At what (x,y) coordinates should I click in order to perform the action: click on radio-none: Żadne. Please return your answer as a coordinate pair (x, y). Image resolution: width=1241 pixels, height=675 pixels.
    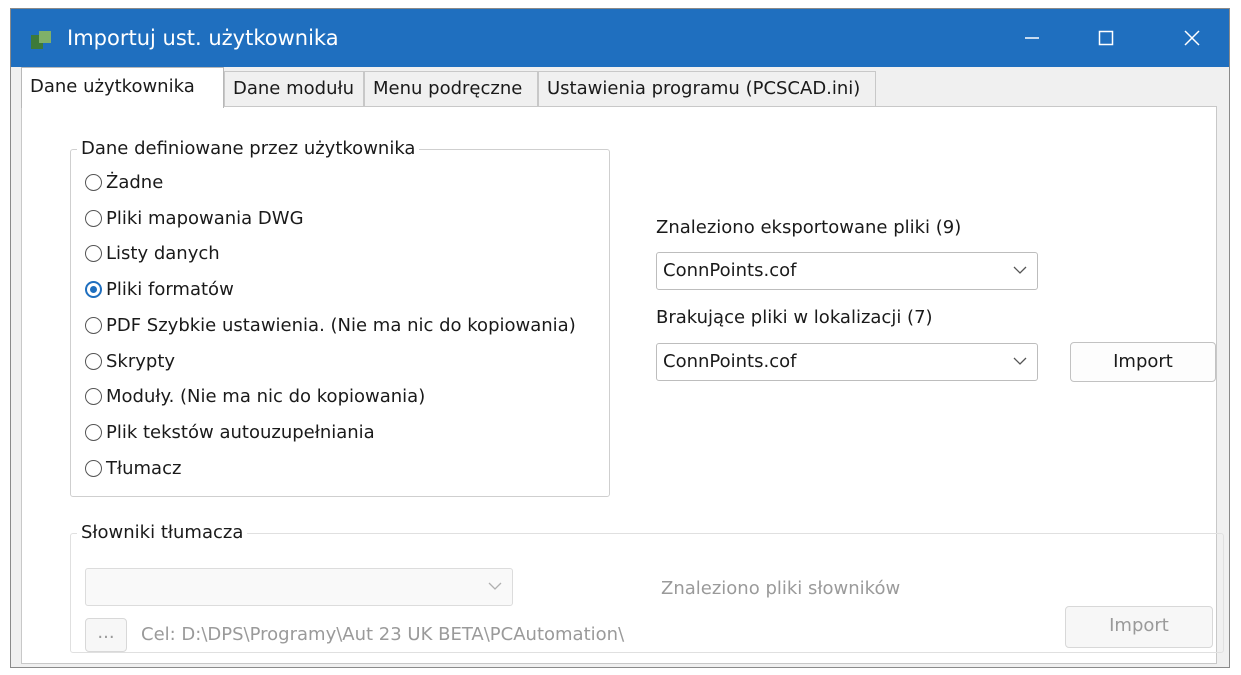
    Looking at the image, I should click on (124, 182).